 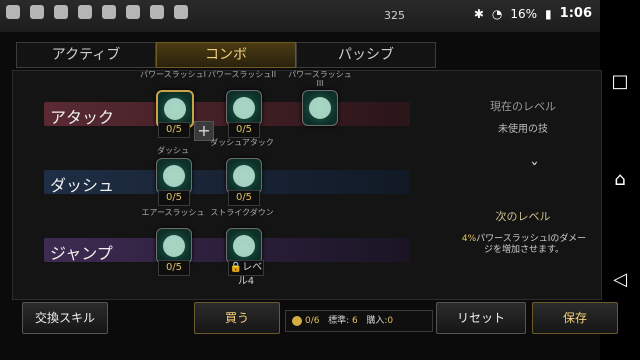 What do you see at coordinates (320, 79) in the screenshot?
I see `skill-name: パワースラッシュIII` at bounding box center [320, 79].